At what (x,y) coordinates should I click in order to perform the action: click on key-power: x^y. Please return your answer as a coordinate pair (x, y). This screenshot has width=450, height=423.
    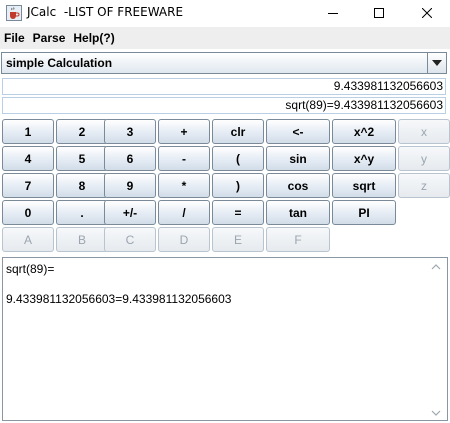
    Looking at the image, I should click on (364, 158).